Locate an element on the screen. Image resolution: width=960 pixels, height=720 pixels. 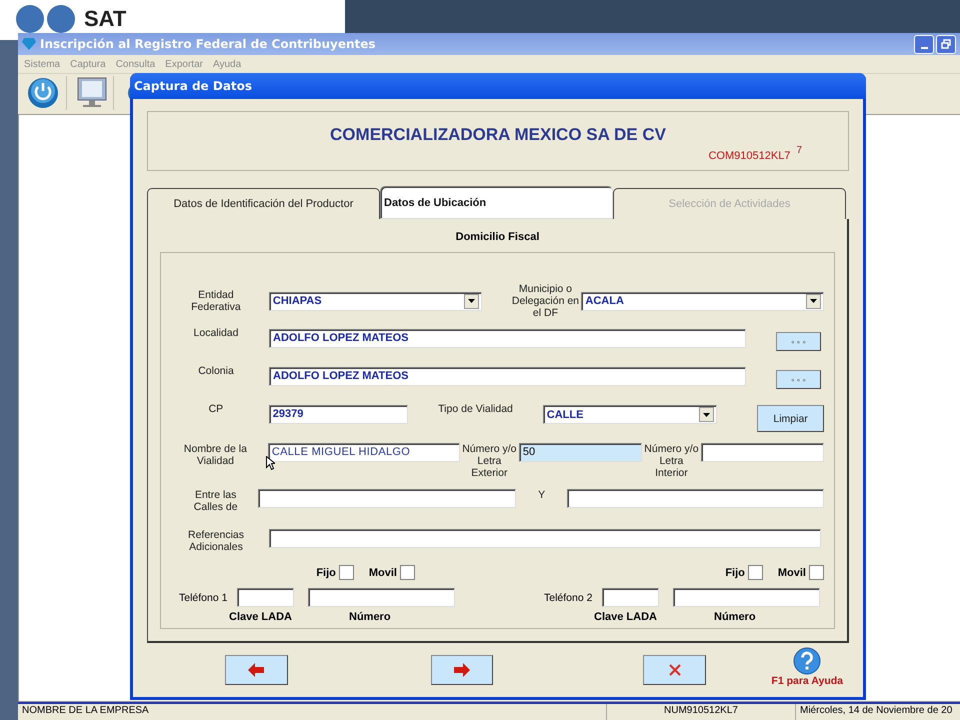
postal-code-field: 29379 is located at coordinates (338, 414).